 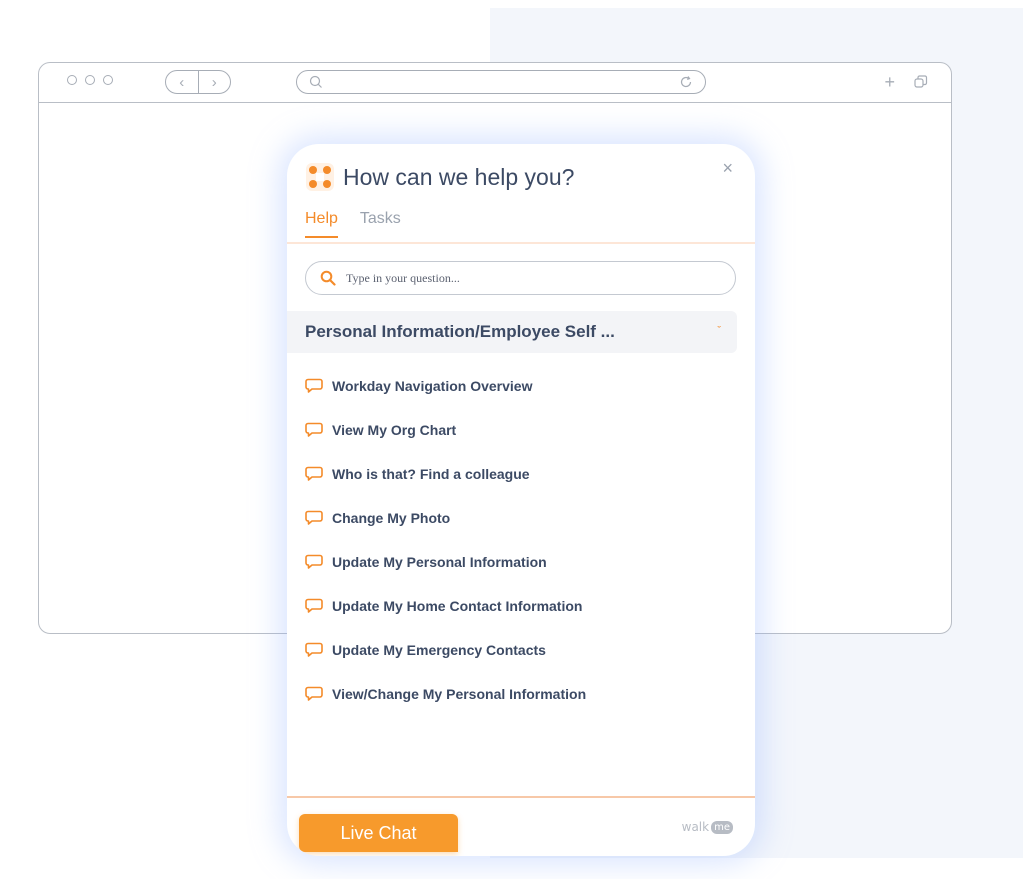 I want to click on new-tab-icon: +, so click(x=889, y=82).